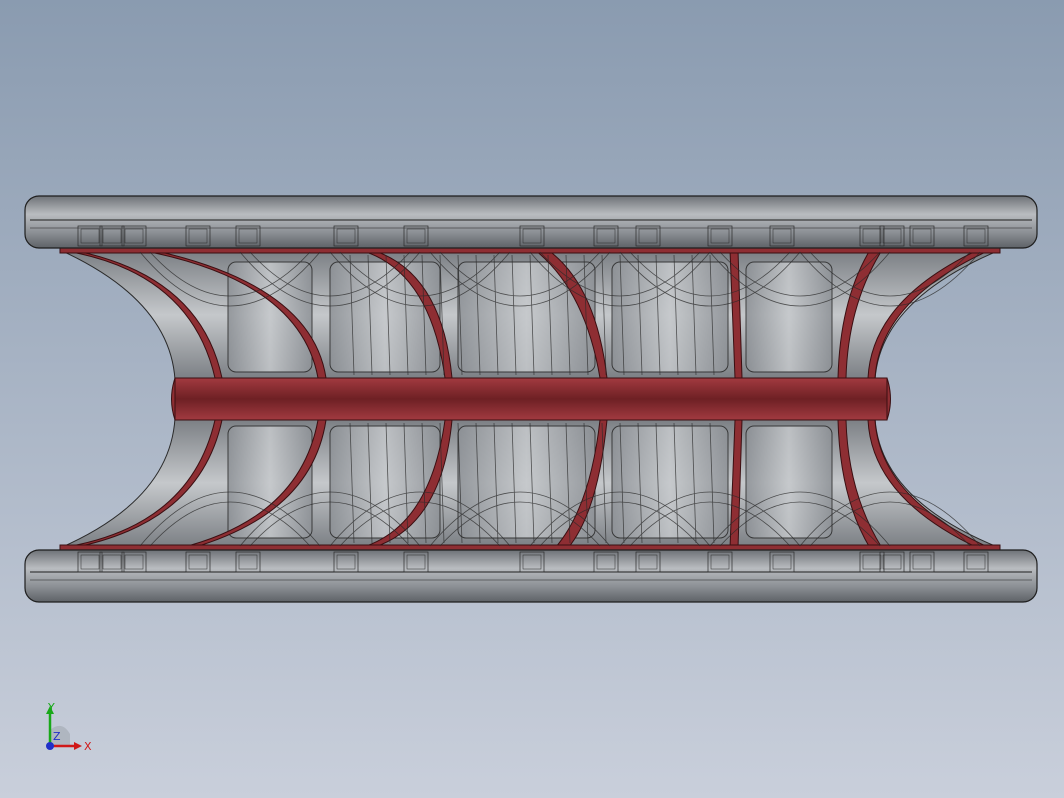 The width and height of the screenshot is (1064, 798). What do you see at coordinates (50, 746) in the screenshot?
I see `triad-z-axis` at bounding box center [50, 746].